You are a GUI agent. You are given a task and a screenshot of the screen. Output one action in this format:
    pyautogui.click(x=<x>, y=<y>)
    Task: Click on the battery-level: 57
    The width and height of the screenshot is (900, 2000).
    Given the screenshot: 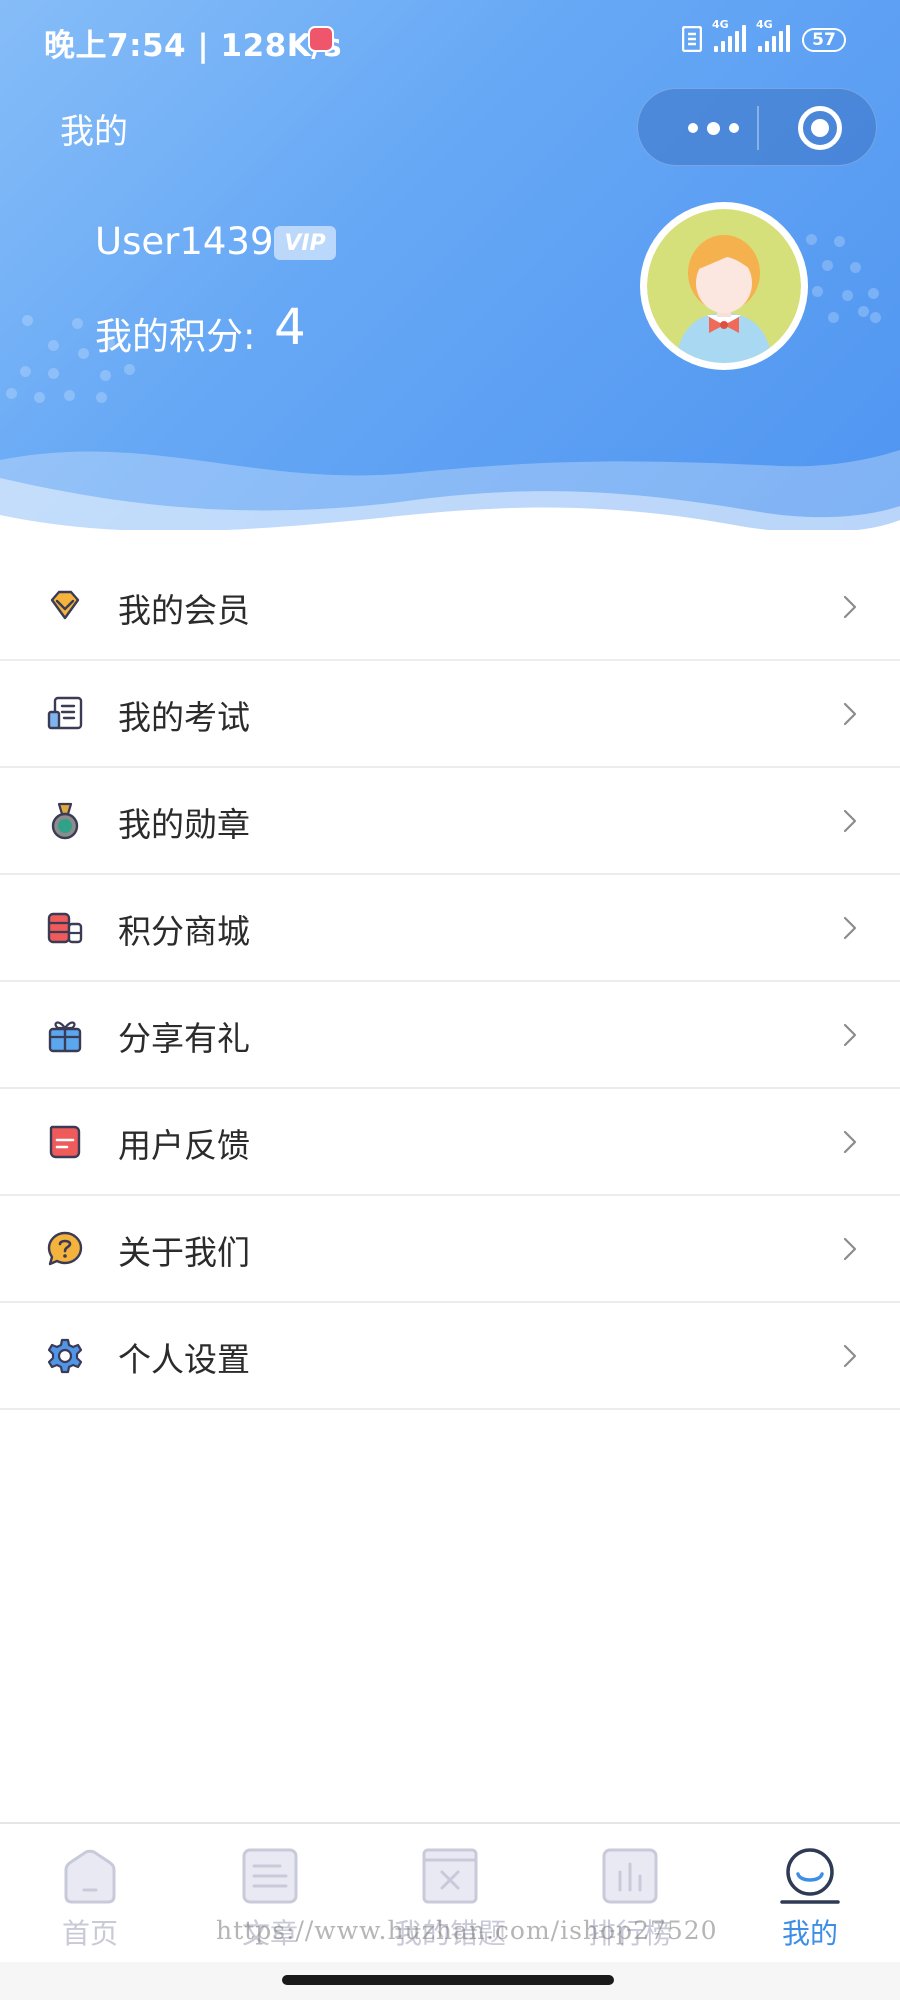 What is the action you would take?
    pyautogui.click(x=824, y=40)
    